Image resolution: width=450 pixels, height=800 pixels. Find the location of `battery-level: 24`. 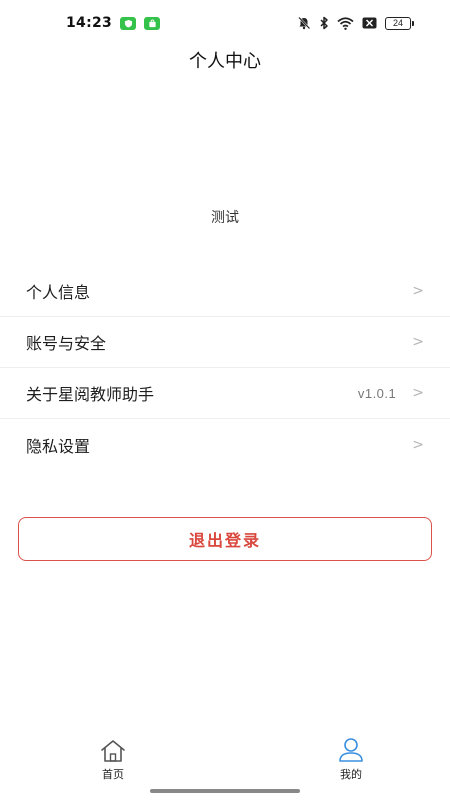

battery-level: 24 is located at coordinates (398, 23).